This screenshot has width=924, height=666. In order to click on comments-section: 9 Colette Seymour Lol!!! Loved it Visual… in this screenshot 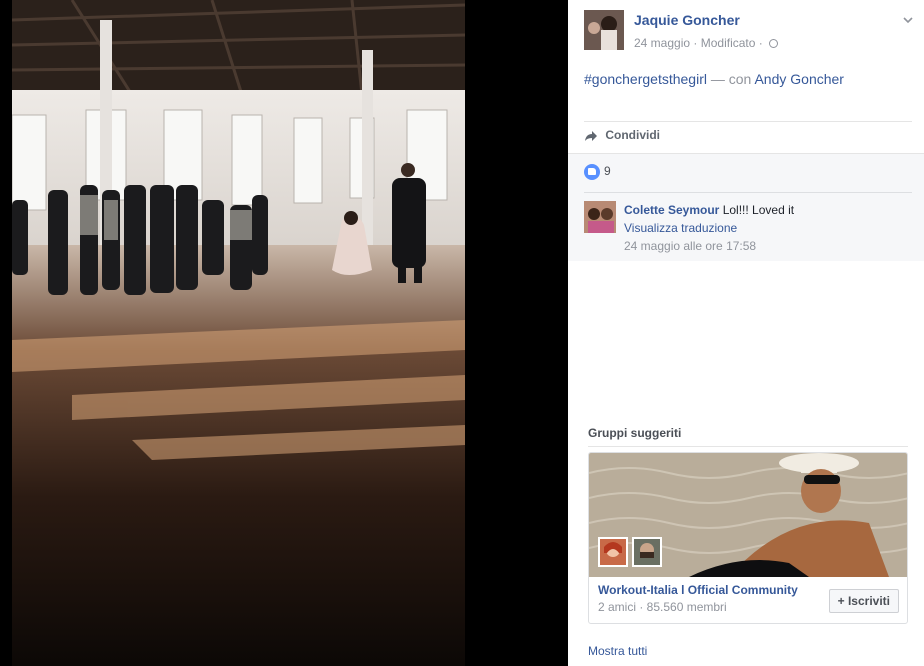, I will do `click(746, 207)`.